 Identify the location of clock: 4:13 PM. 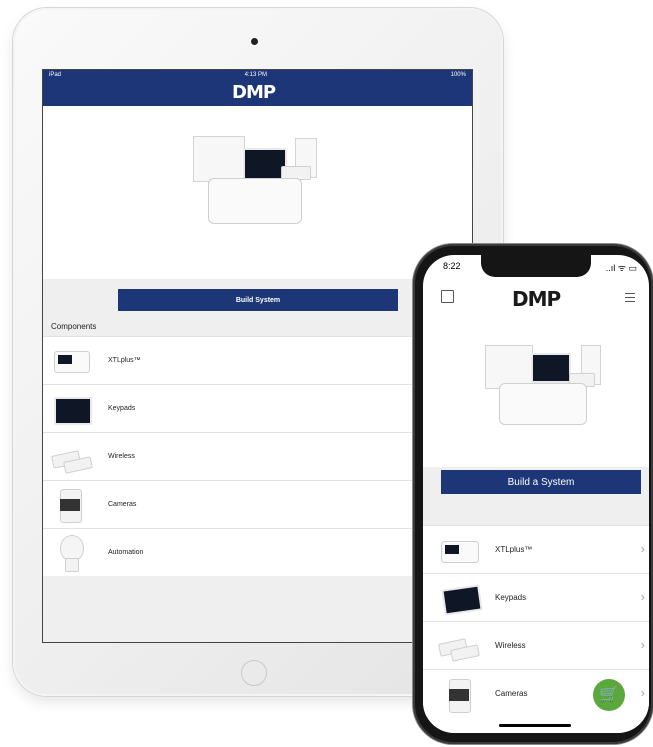
(255, 75).